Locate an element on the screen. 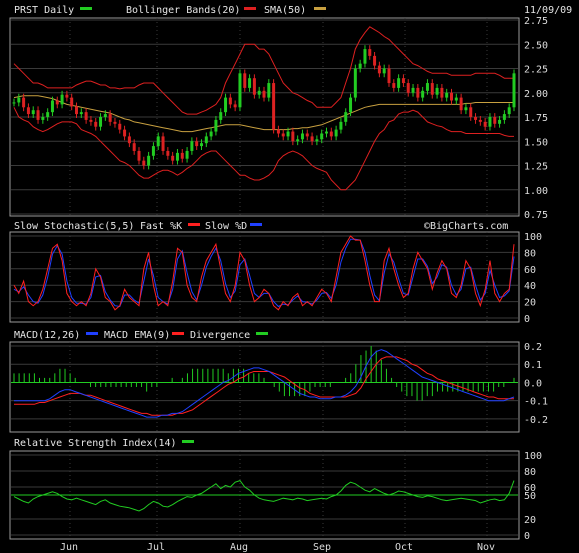 The height and width of the screenshot is (553, 579). y-tick-label: 0.0 is located at coordinates (533, 383).